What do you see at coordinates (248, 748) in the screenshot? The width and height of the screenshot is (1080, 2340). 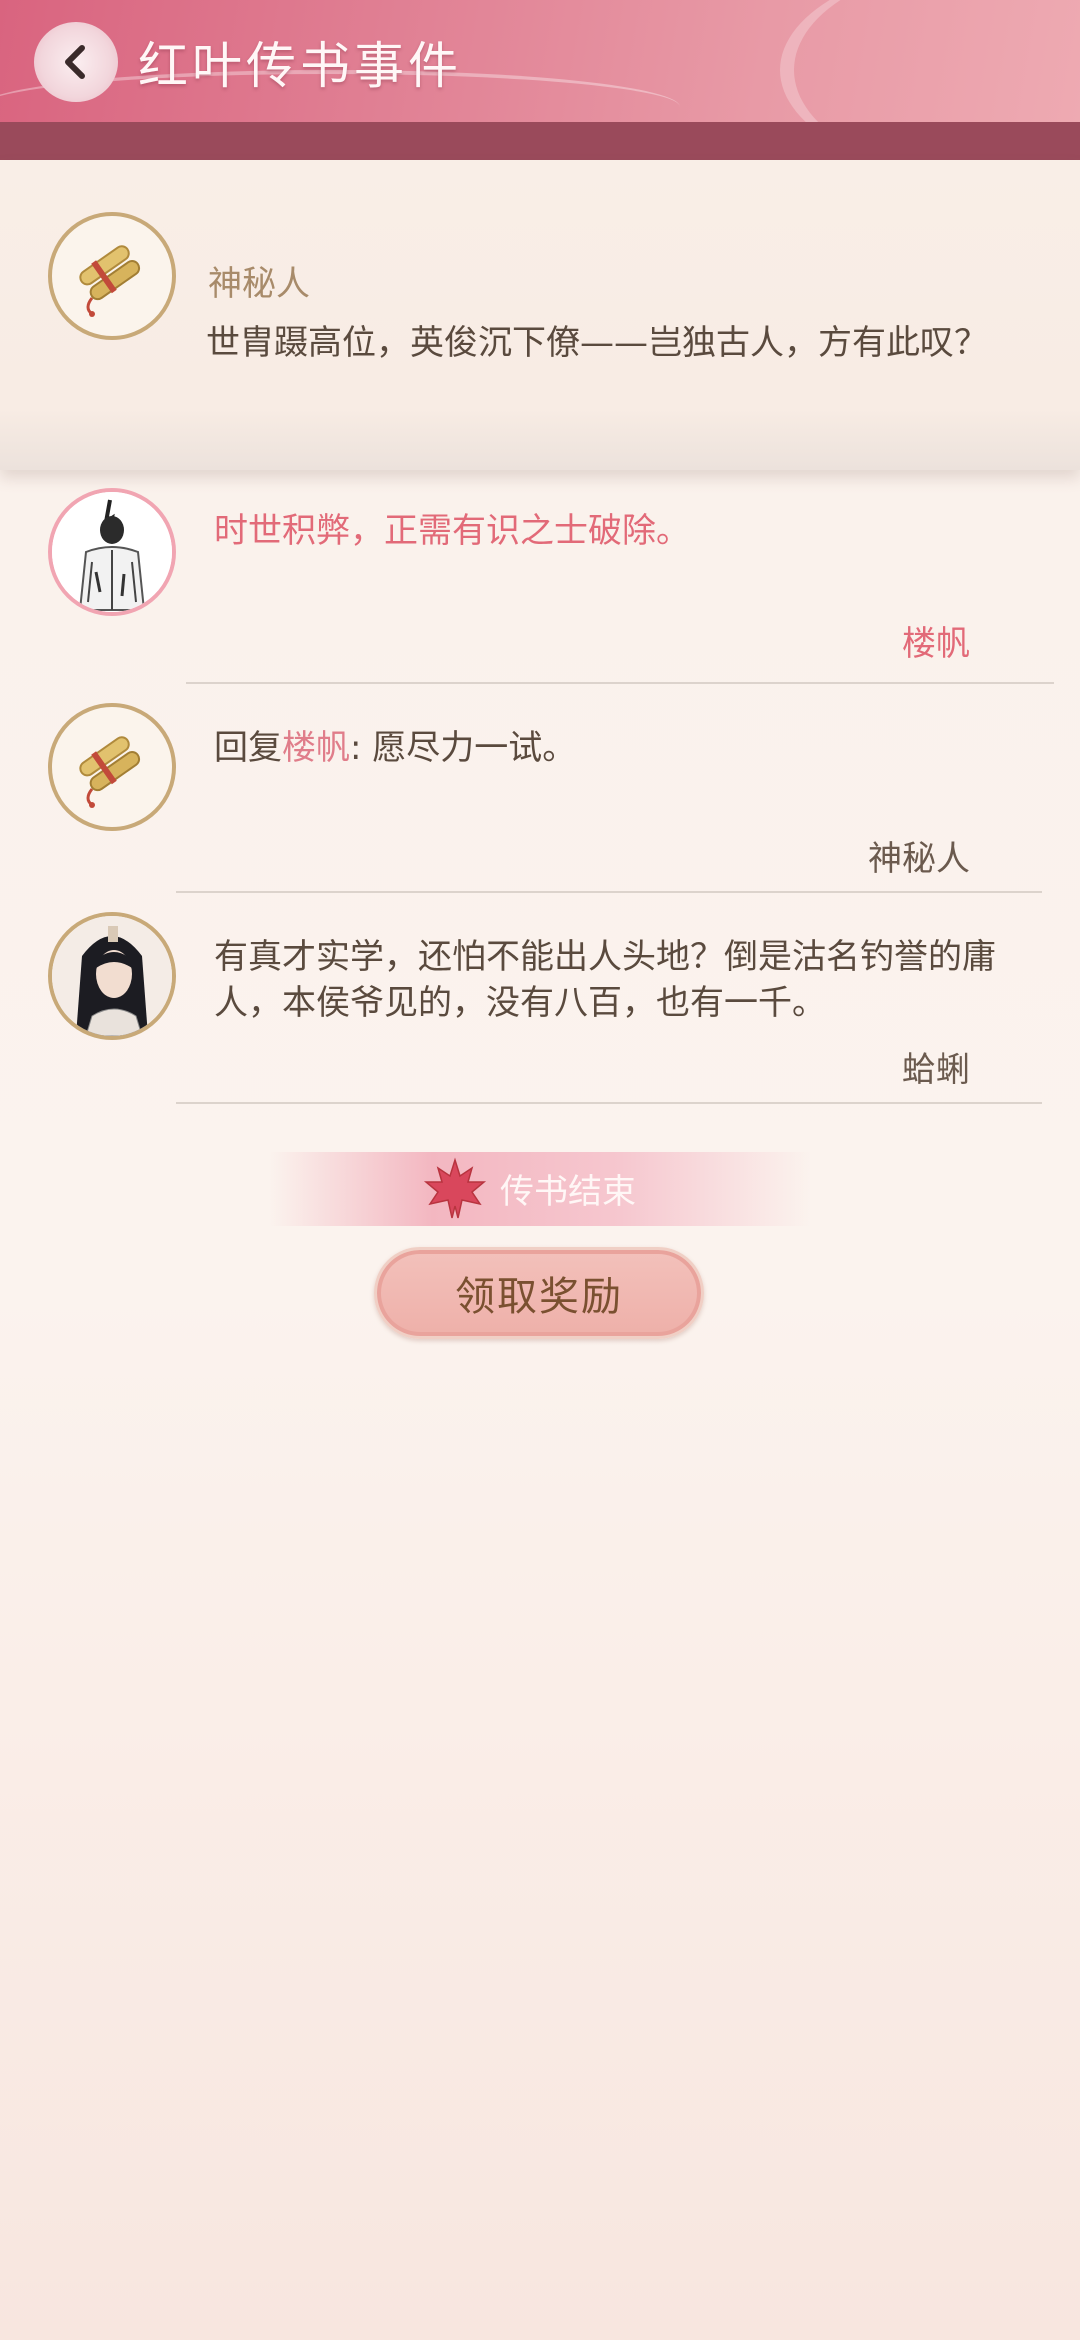 I see `reply-prefix: 回复` at bounding box center [248, 748].